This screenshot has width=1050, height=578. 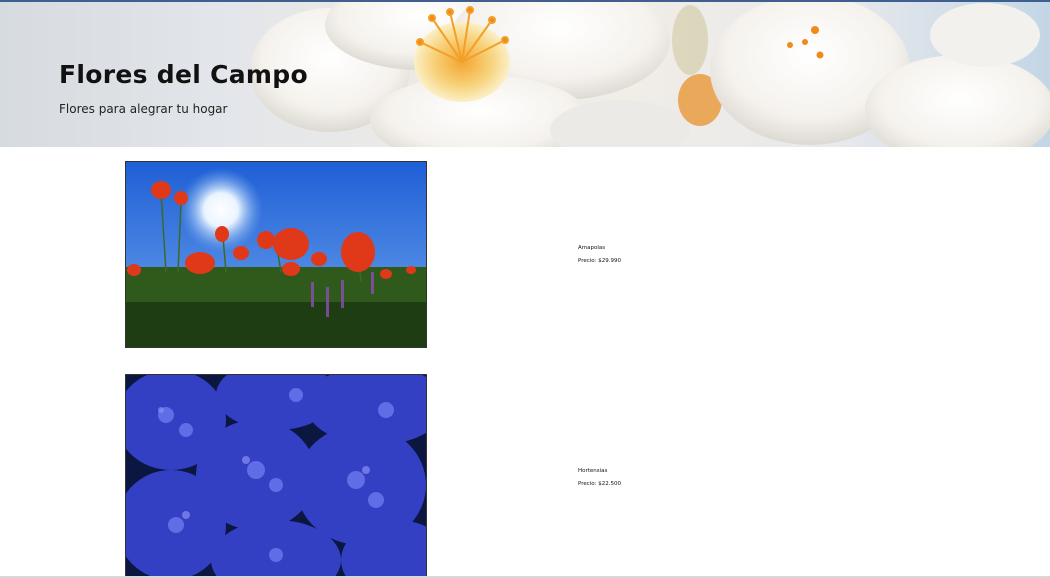 I want to click on product-info: Hortensias Precio: $22.500, so click(x=599, y=478).